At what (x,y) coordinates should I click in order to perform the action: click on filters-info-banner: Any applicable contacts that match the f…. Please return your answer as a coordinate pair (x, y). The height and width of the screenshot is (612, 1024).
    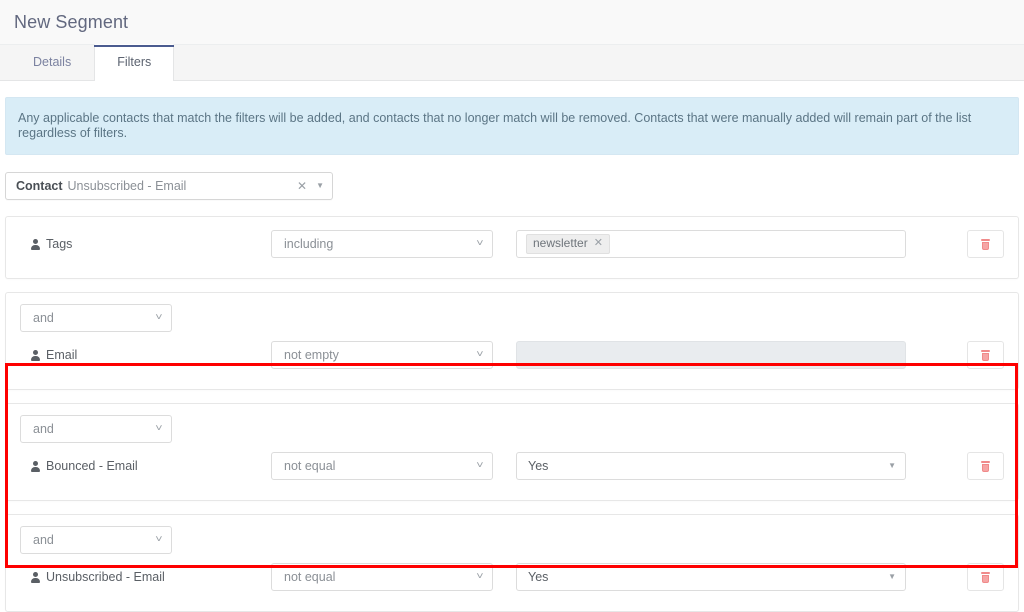
    Looking at the image, I should click on (512, 126).